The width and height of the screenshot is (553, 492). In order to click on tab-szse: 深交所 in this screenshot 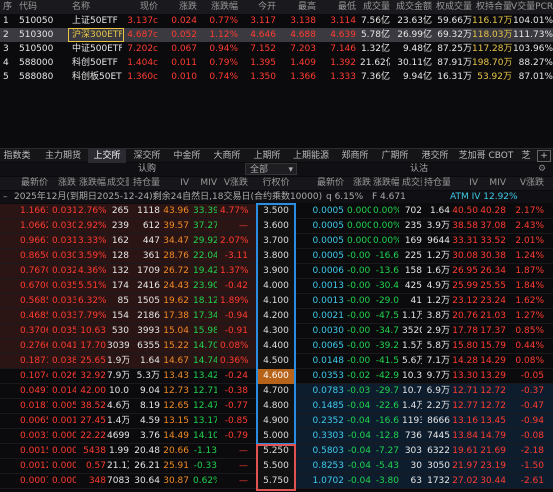, I will do `click(147, 156)`.